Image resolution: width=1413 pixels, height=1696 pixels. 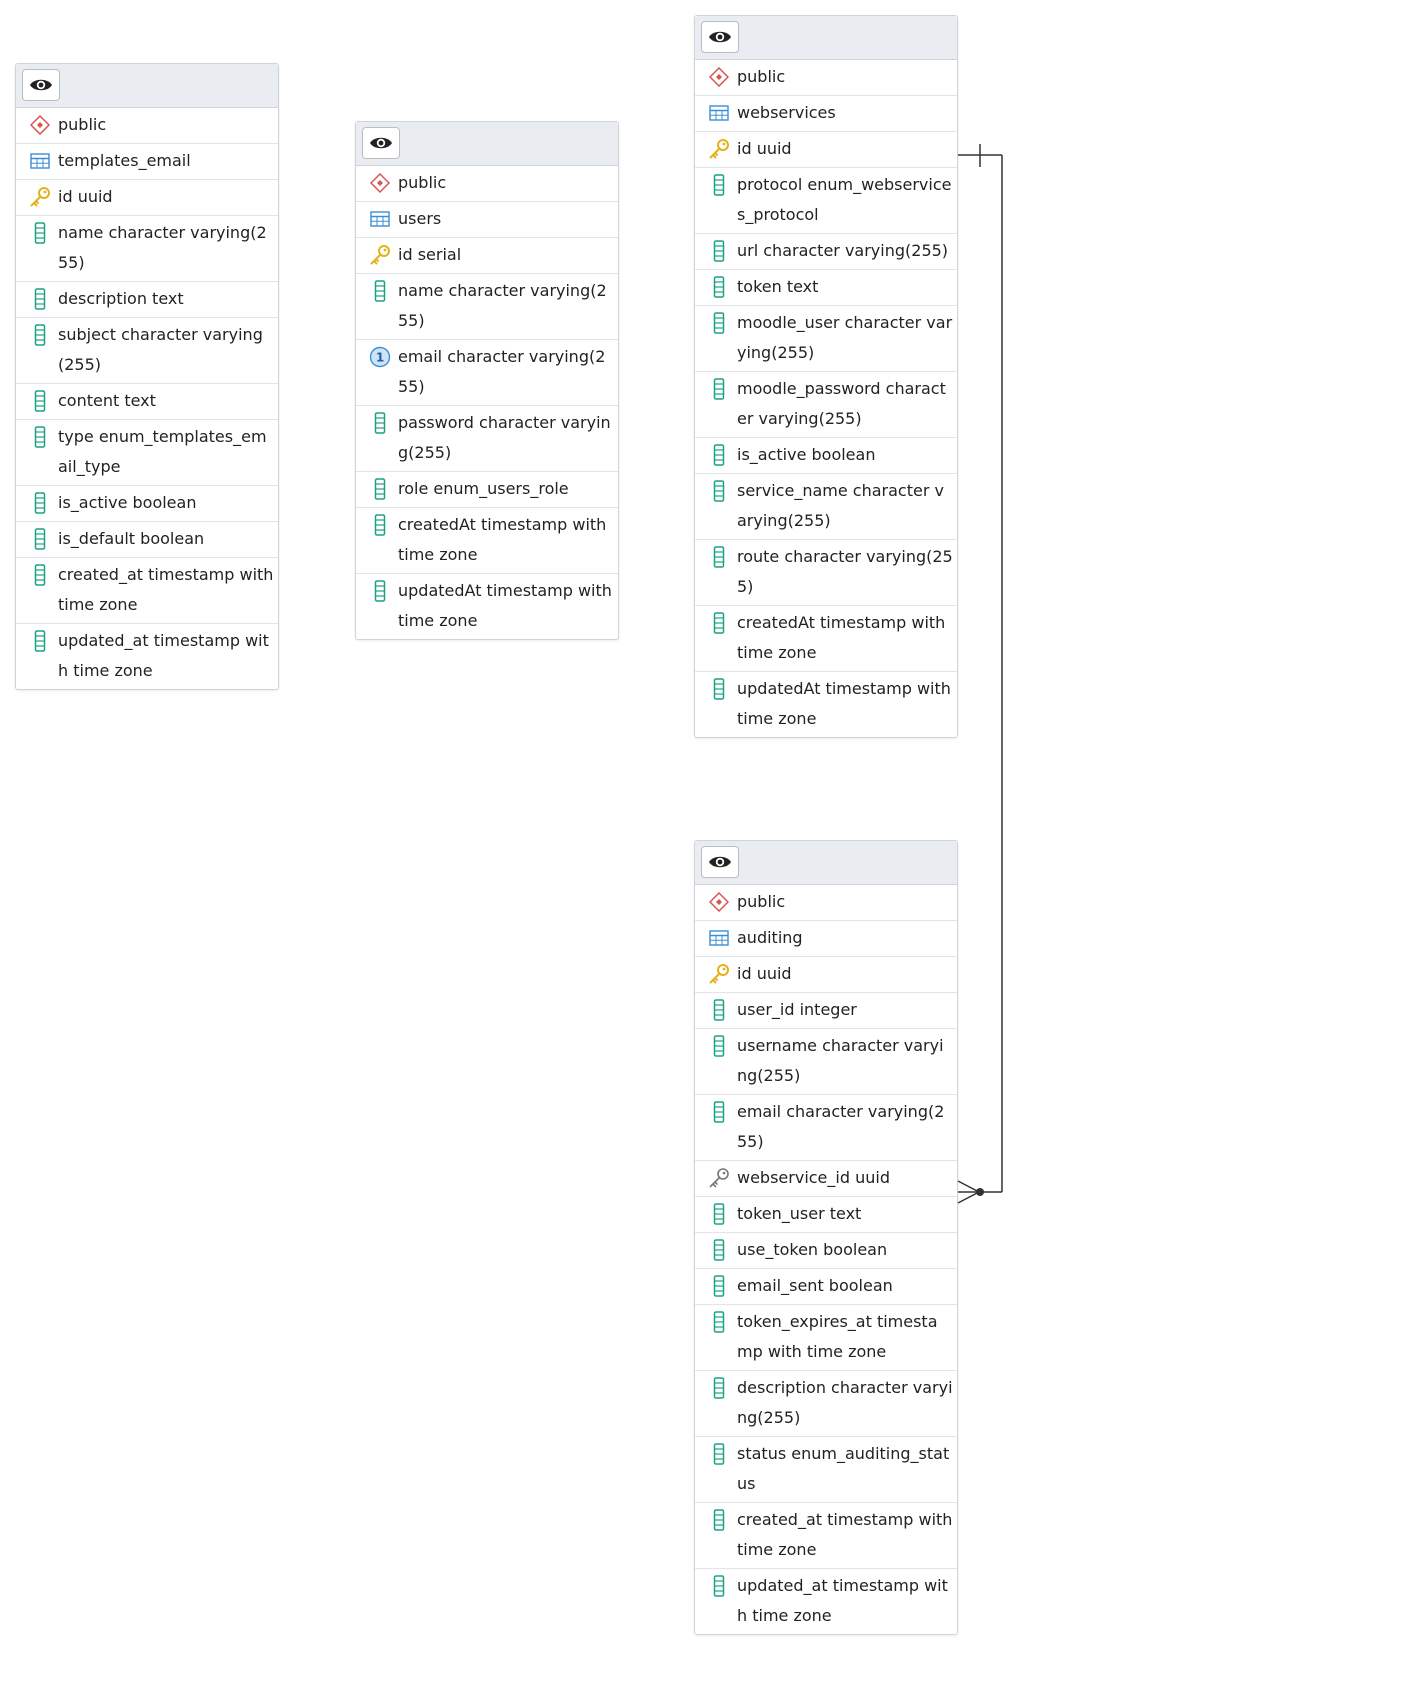 What do you see at coordinates (845, 337) in the screenshot?
I see `column-row-label: moodle_user character varying(255)` at bounding box center [845, 337].